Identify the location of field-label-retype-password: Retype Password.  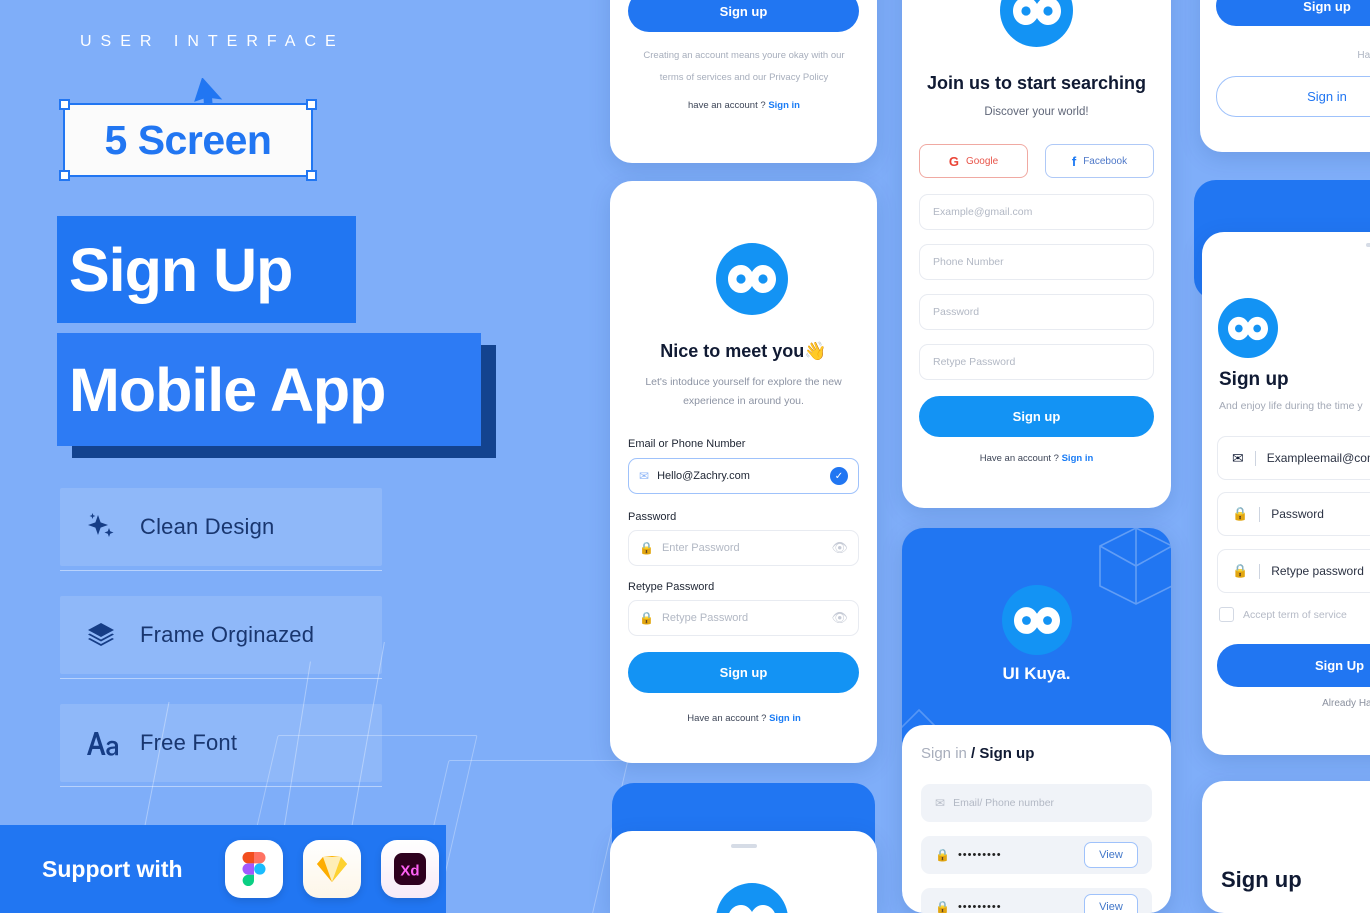
(671, 587).